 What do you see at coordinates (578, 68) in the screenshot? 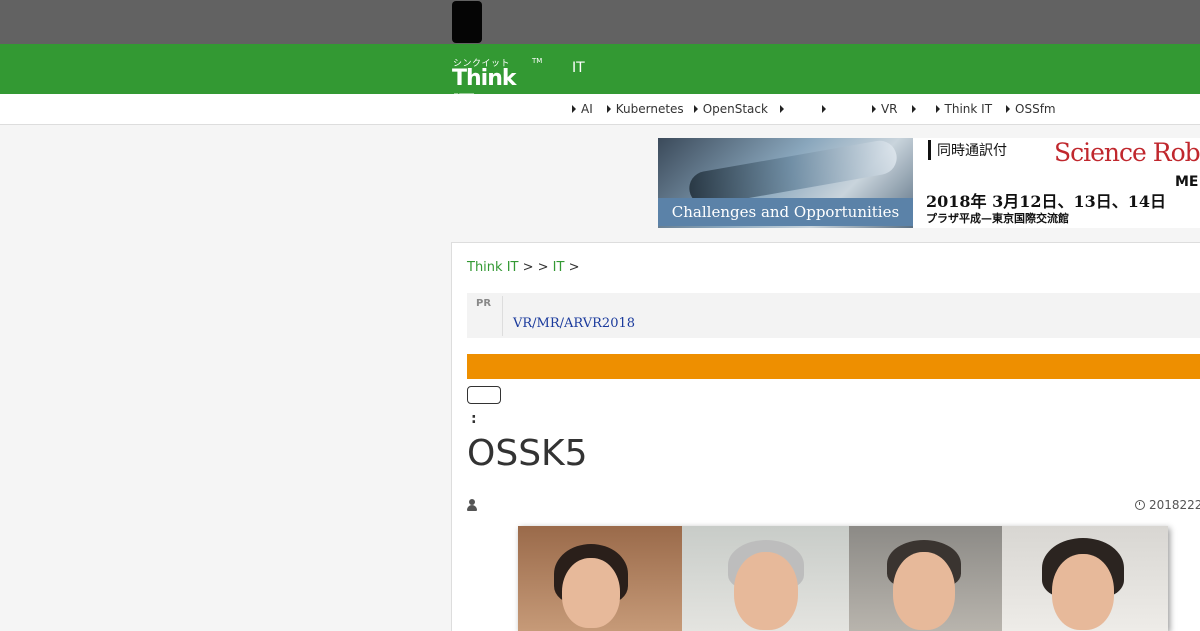
I see `header-title: IT` at bounding box center [578, 68].